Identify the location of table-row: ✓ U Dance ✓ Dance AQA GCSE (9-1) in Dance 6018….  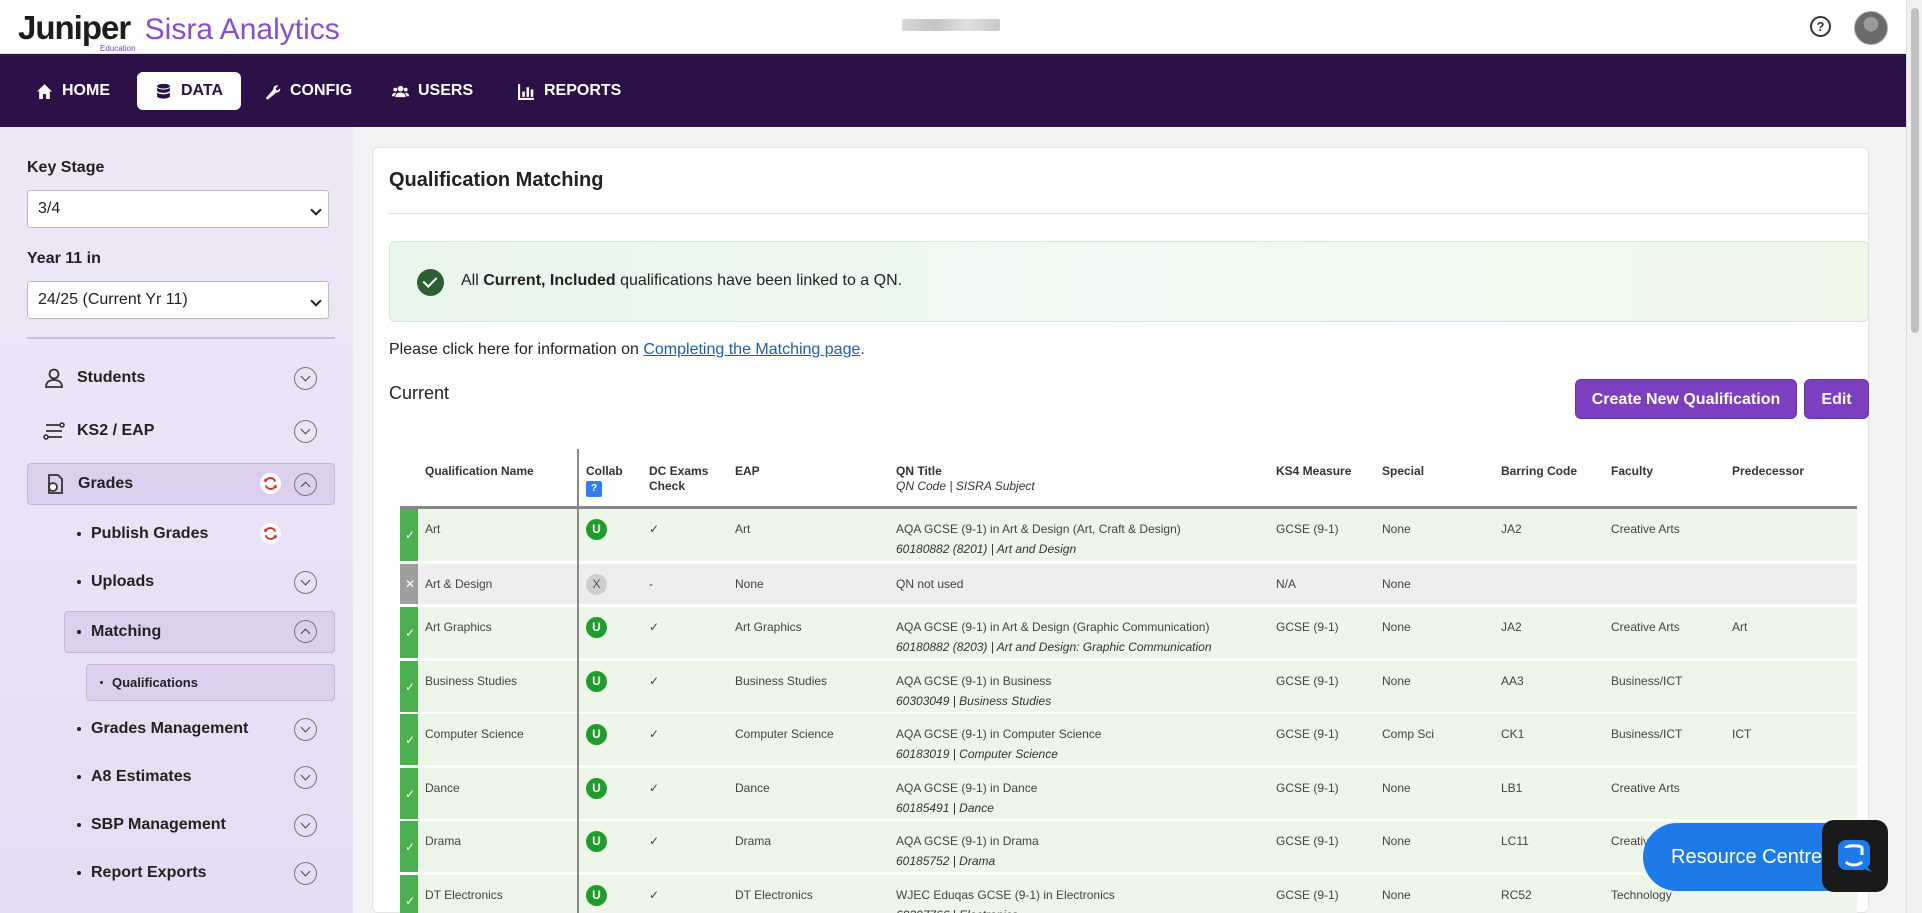
(1128, 793).